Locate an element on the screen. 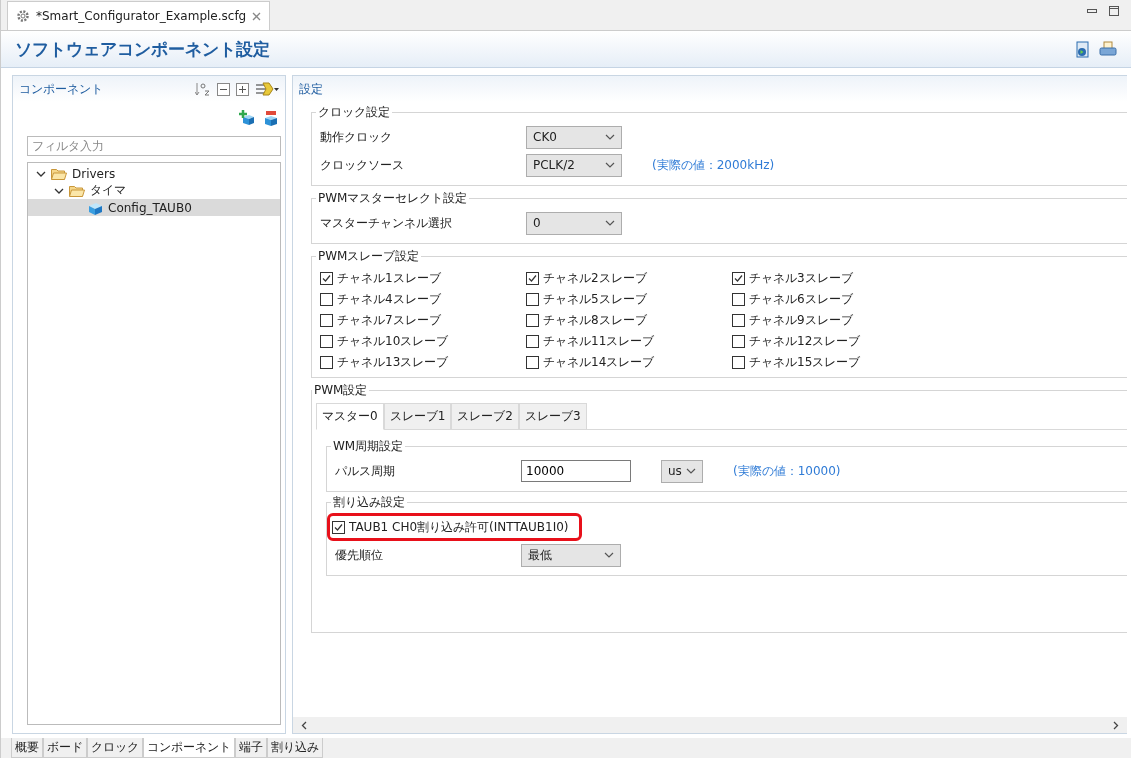  dropdown: 最低 is located at coordinates (571, 555).